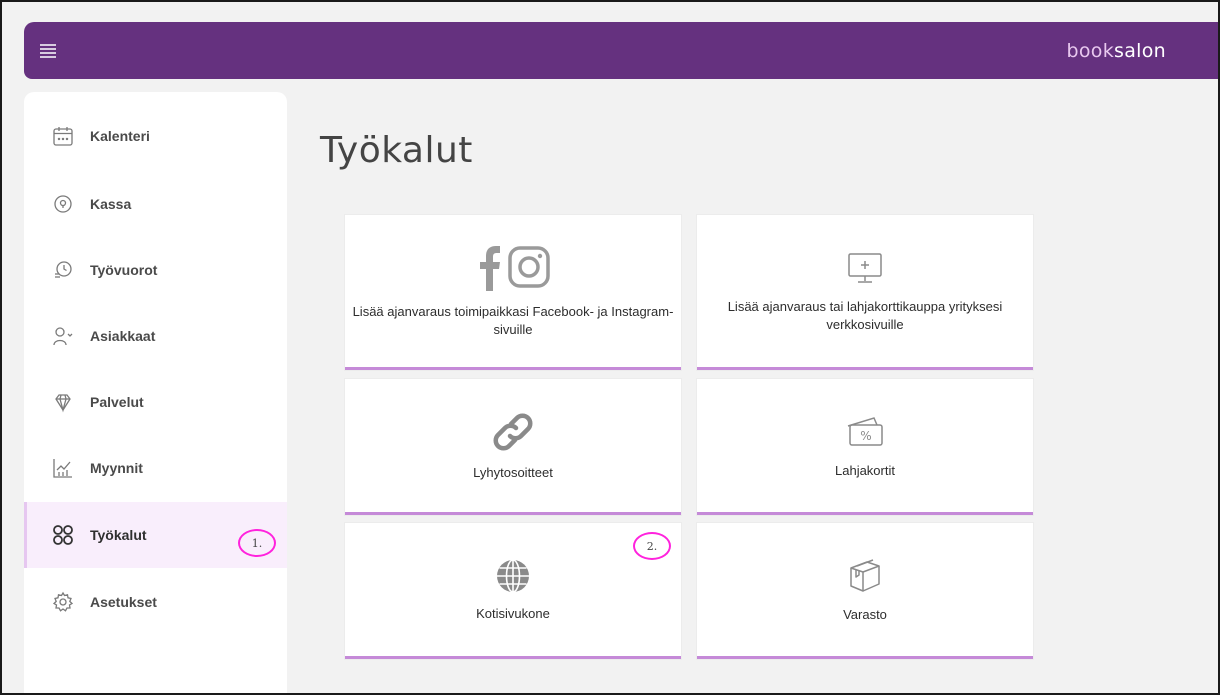 The width and height of the screenshot is (1220, 695). What do you see at coordinates (48, 50) in the screenshot?
I see `hamburger-menu-icon` at bounding box center [48, 50].